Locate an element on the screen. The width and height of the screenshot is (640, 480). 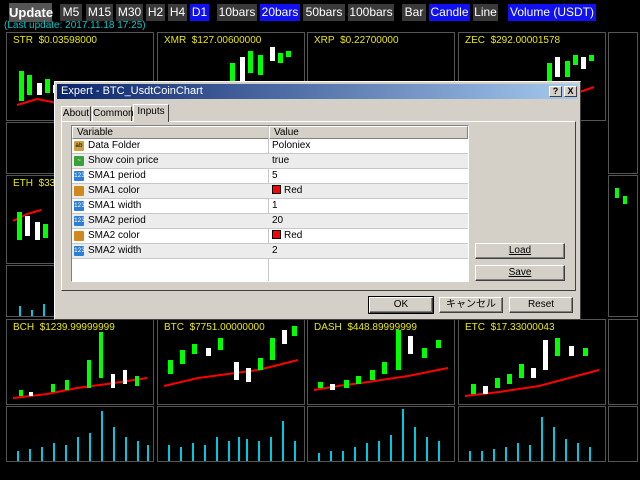
tab-about: About is located at coordinates (76, 114).